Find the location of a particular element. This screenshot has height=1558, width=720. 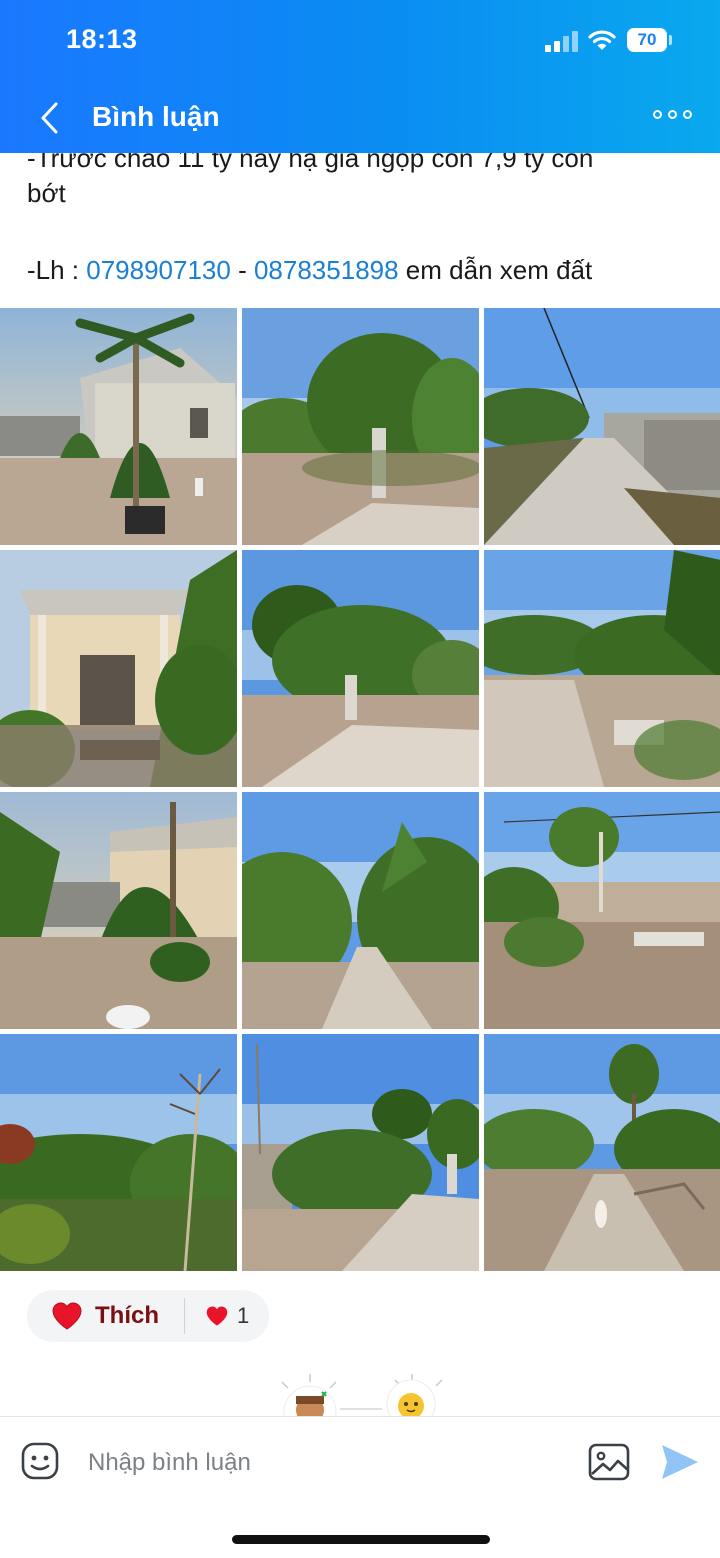

phone-link-1: 0798907130 is located at coordinates (158, 270).